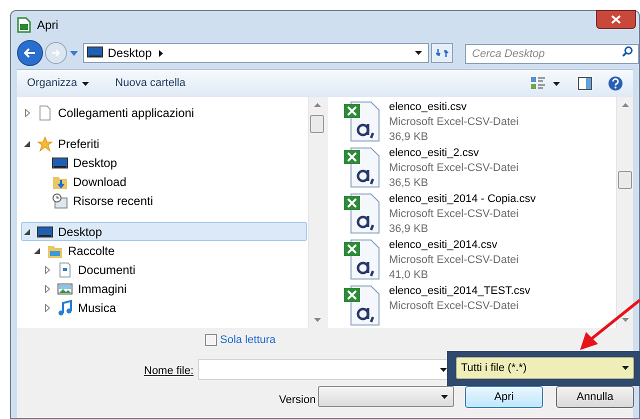 This screenshot has width=640, height=419. Describe the element at coordinates (609, 325) in the screenshot. I see `annotation-arrow` at that location.